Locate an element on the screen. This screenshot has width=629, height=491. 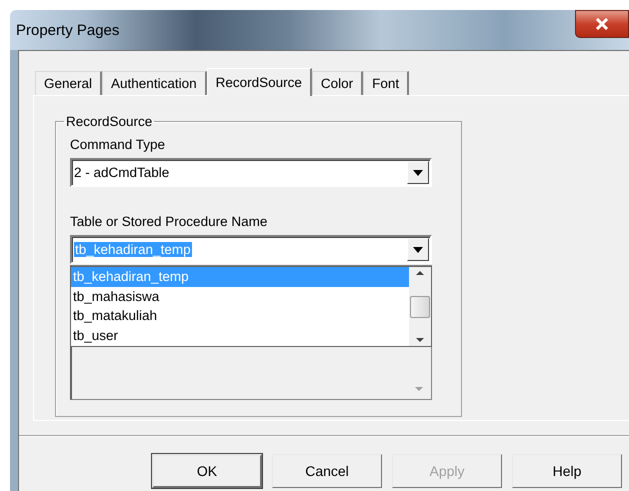
tab: RecordSource is located at coordinates (259, 82).